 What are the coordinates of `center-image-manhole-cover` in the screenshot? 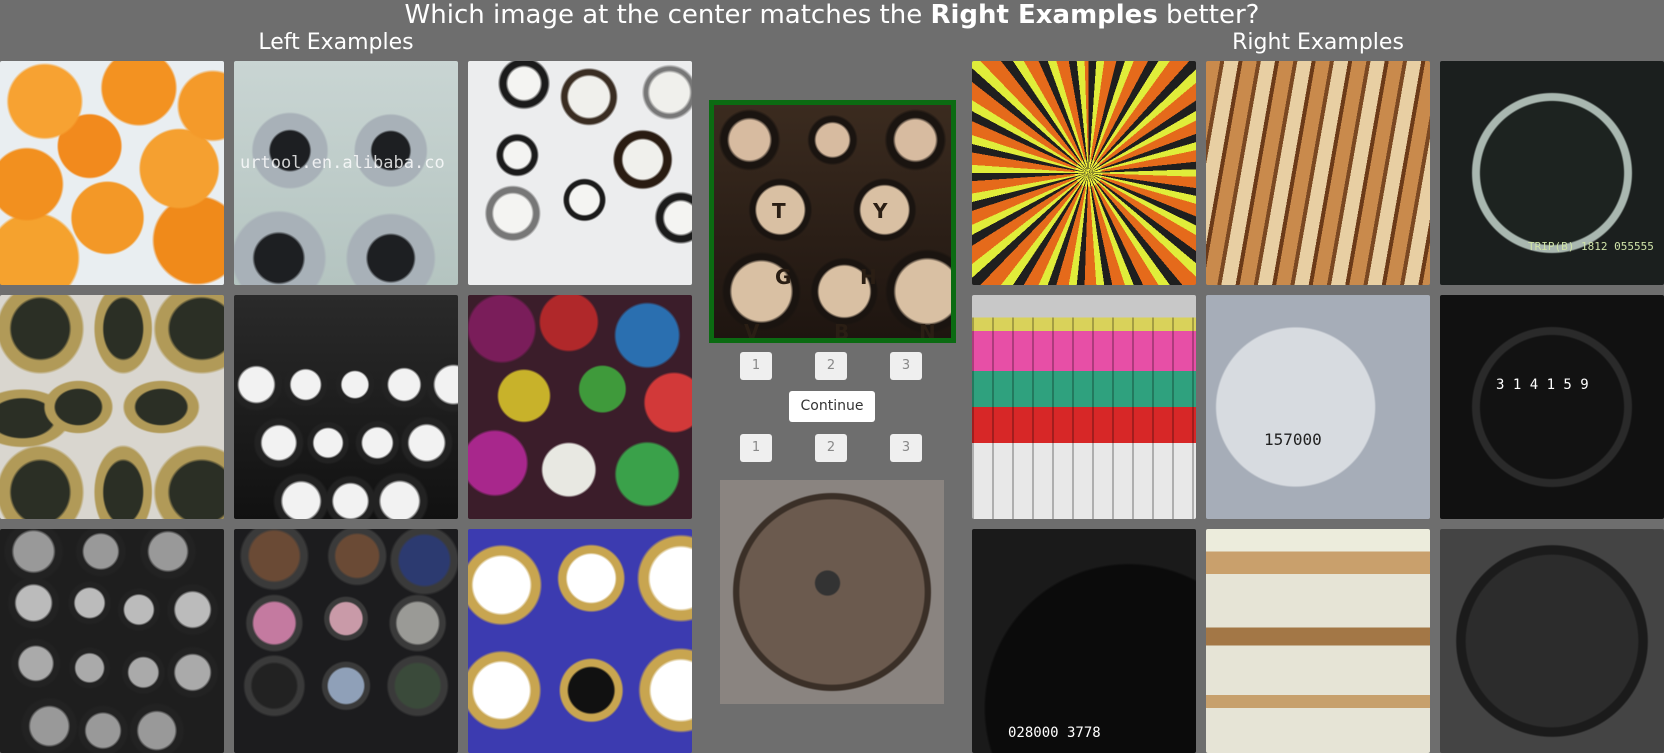 It's located at (832, 592).